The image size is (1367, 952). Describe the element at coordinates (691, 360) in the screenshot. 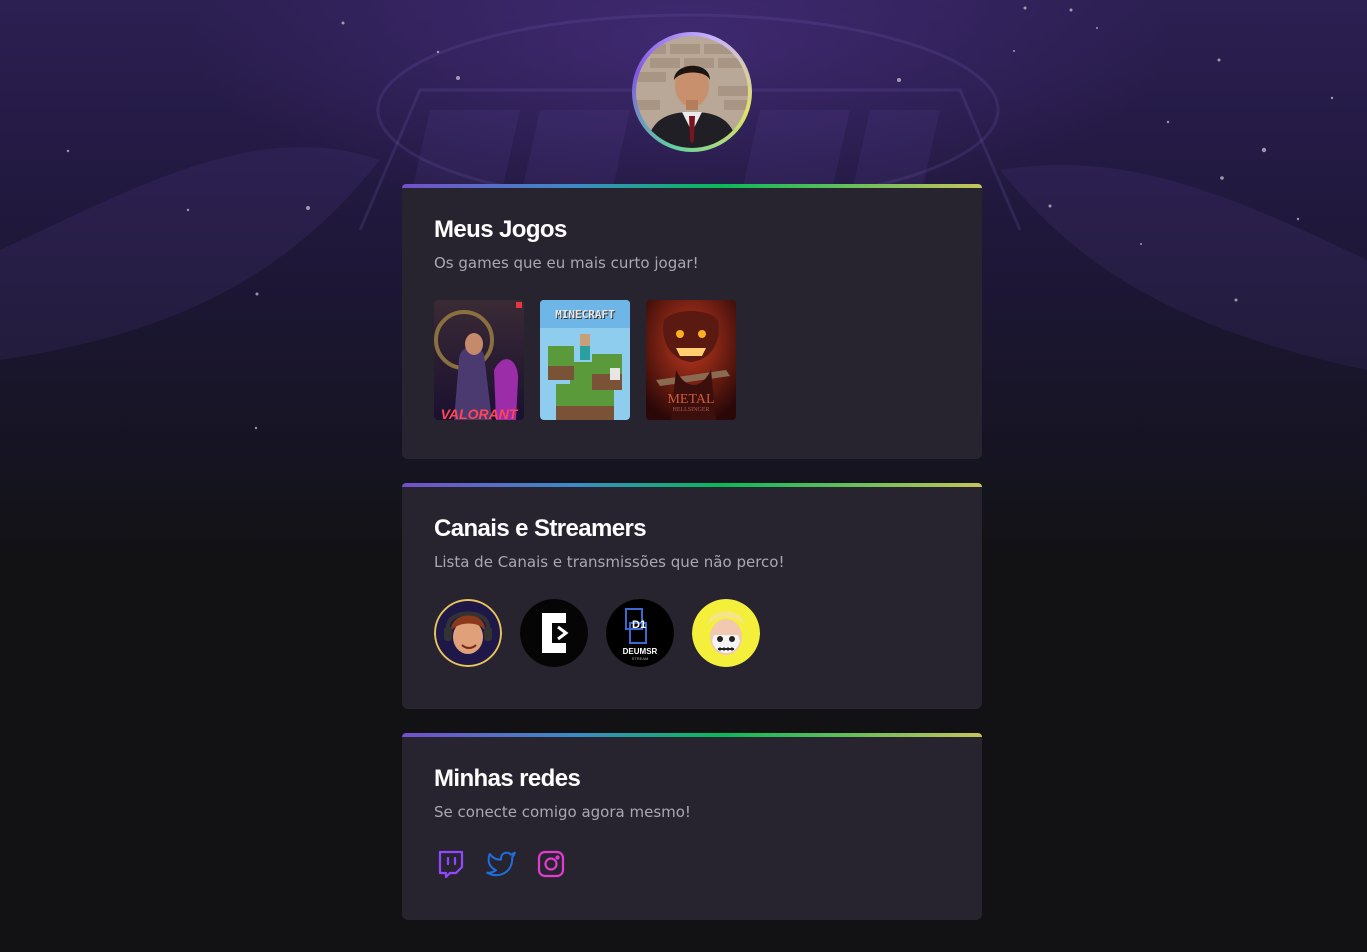

I see `game-metal-hellsinger: METAL HELLSINGER` at that location.